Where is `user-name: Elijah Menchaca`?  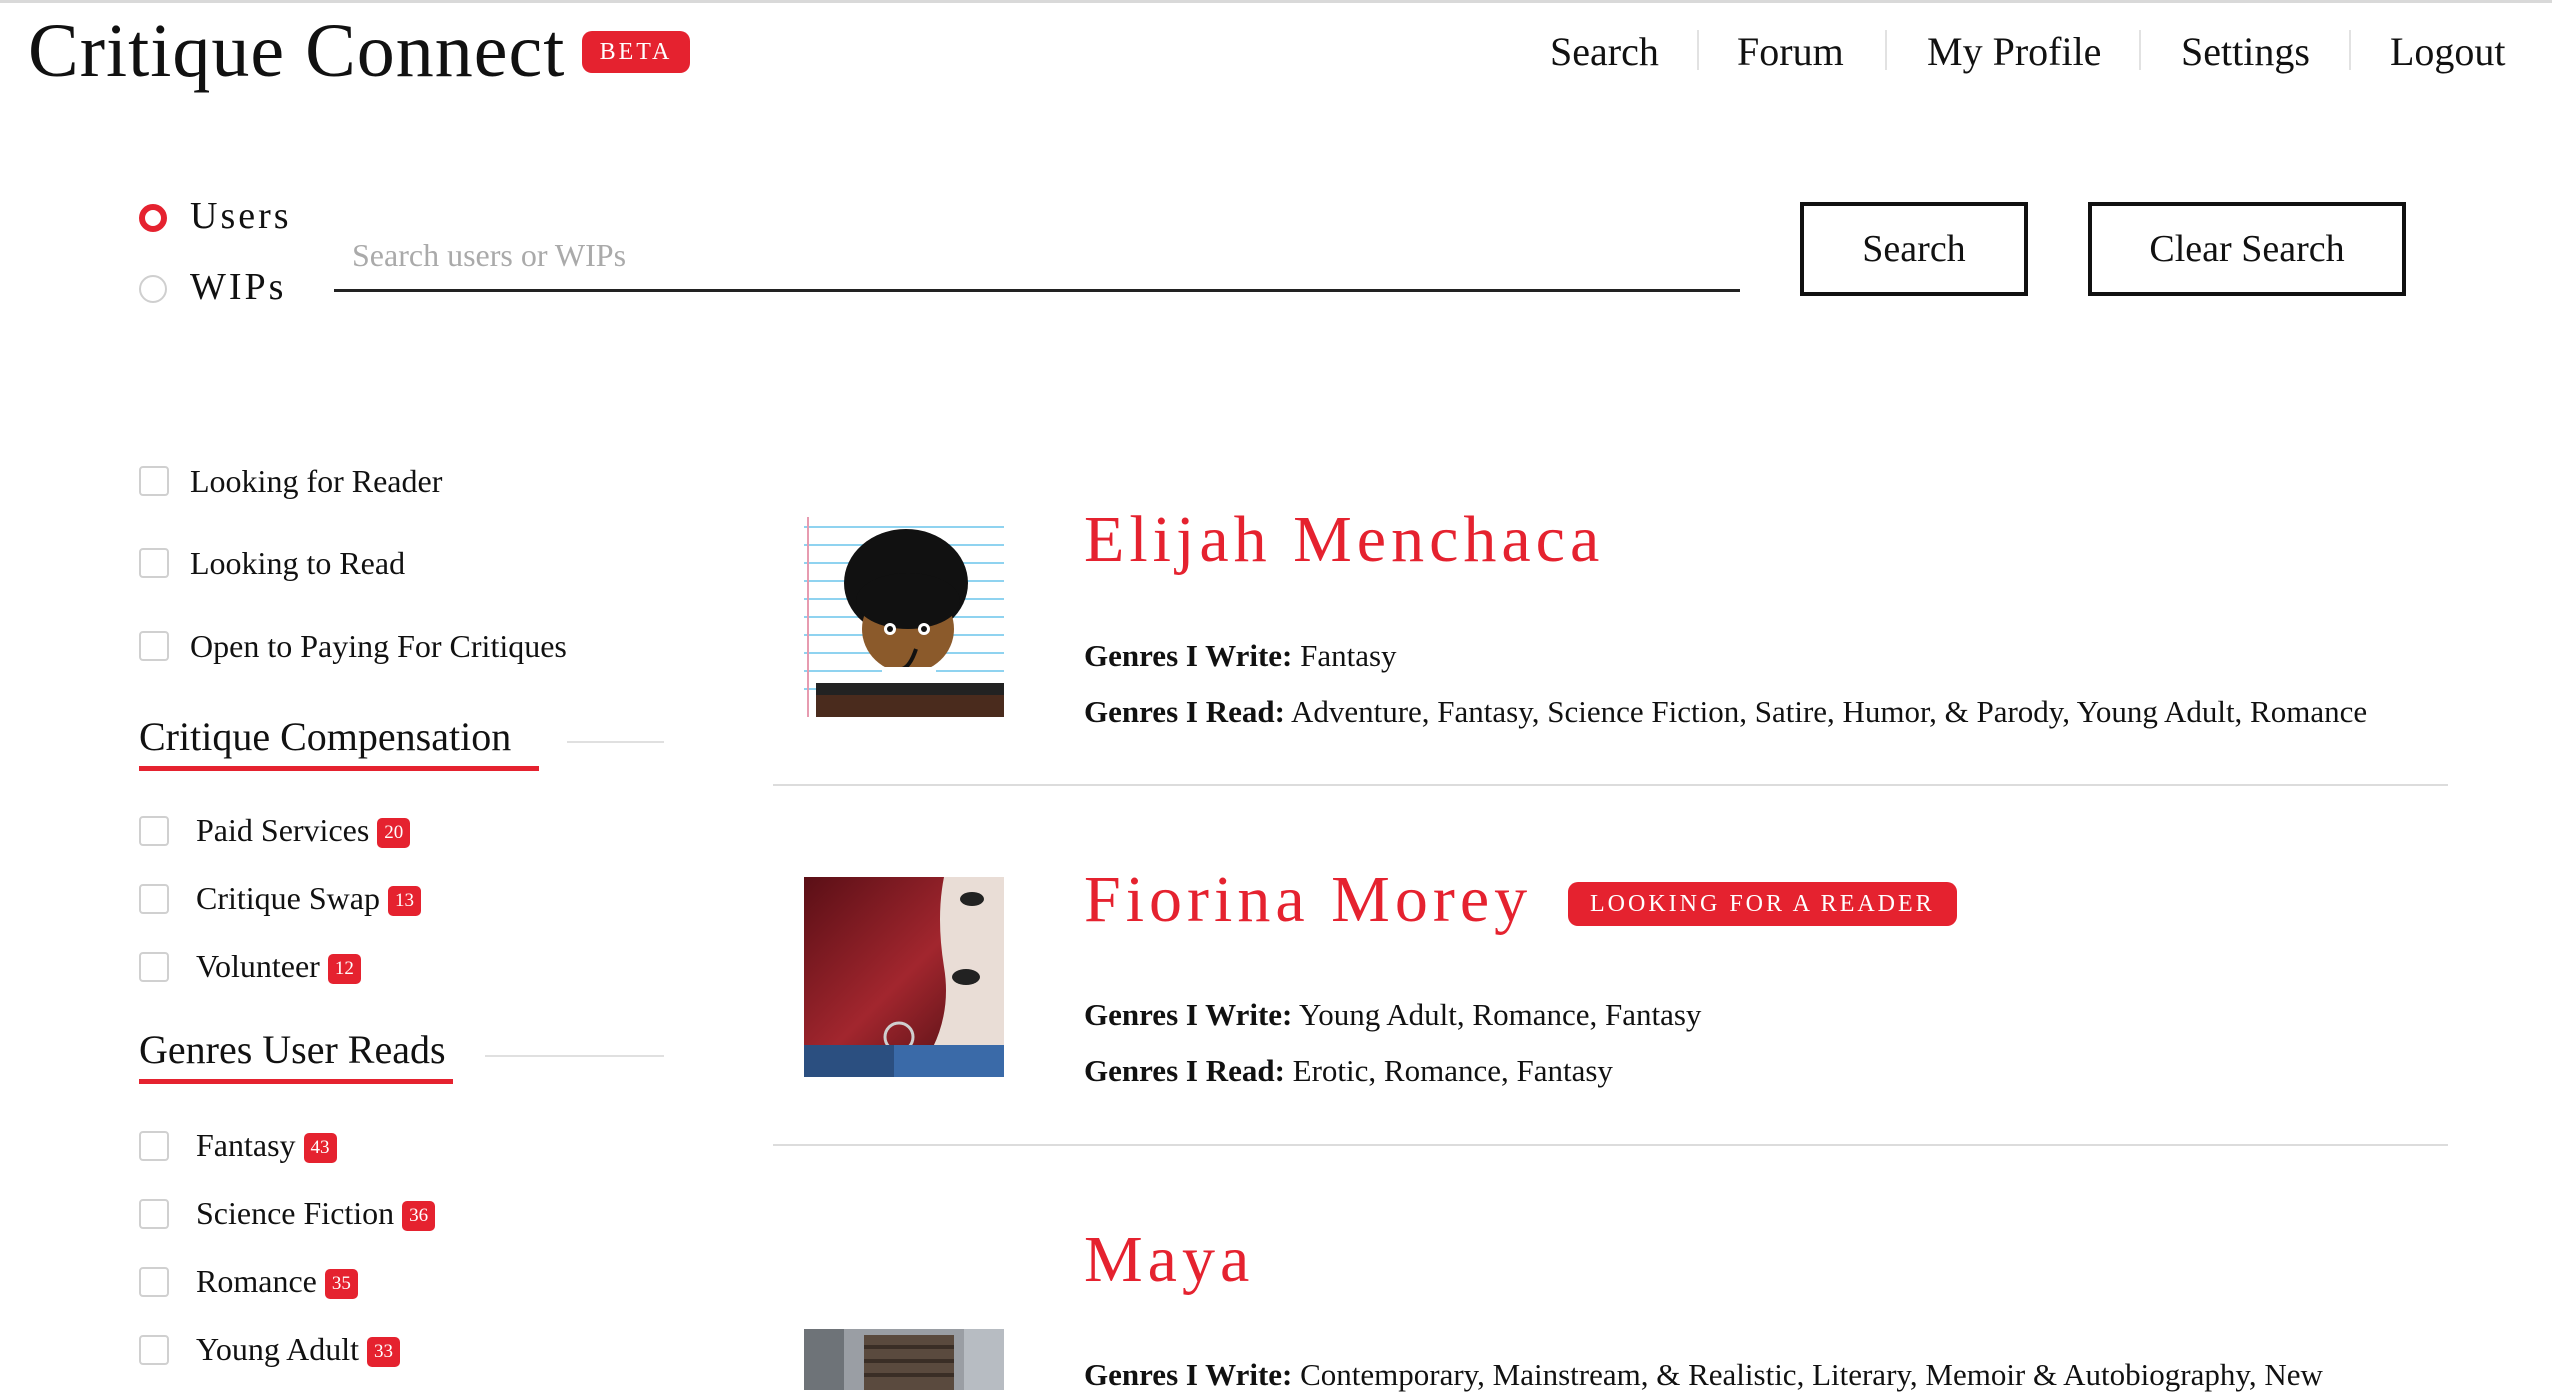 user-name: Elijah Menchaca is located at coordinates (1344, 540).